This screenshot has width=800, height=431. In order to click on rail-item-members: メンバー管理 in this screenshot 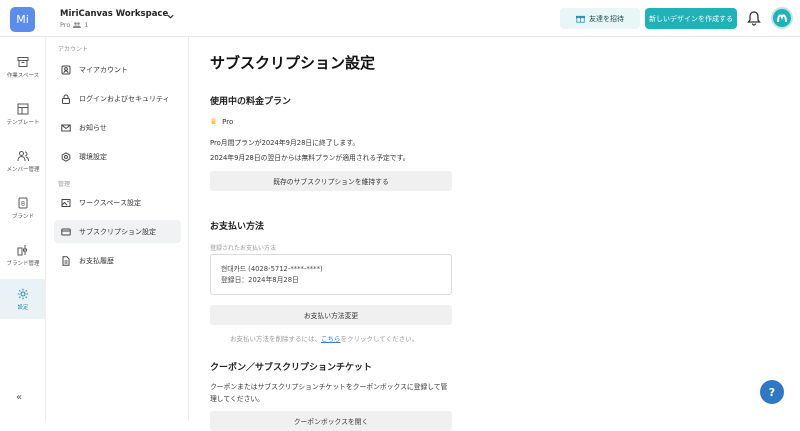, I will do `click(23, 161)`.